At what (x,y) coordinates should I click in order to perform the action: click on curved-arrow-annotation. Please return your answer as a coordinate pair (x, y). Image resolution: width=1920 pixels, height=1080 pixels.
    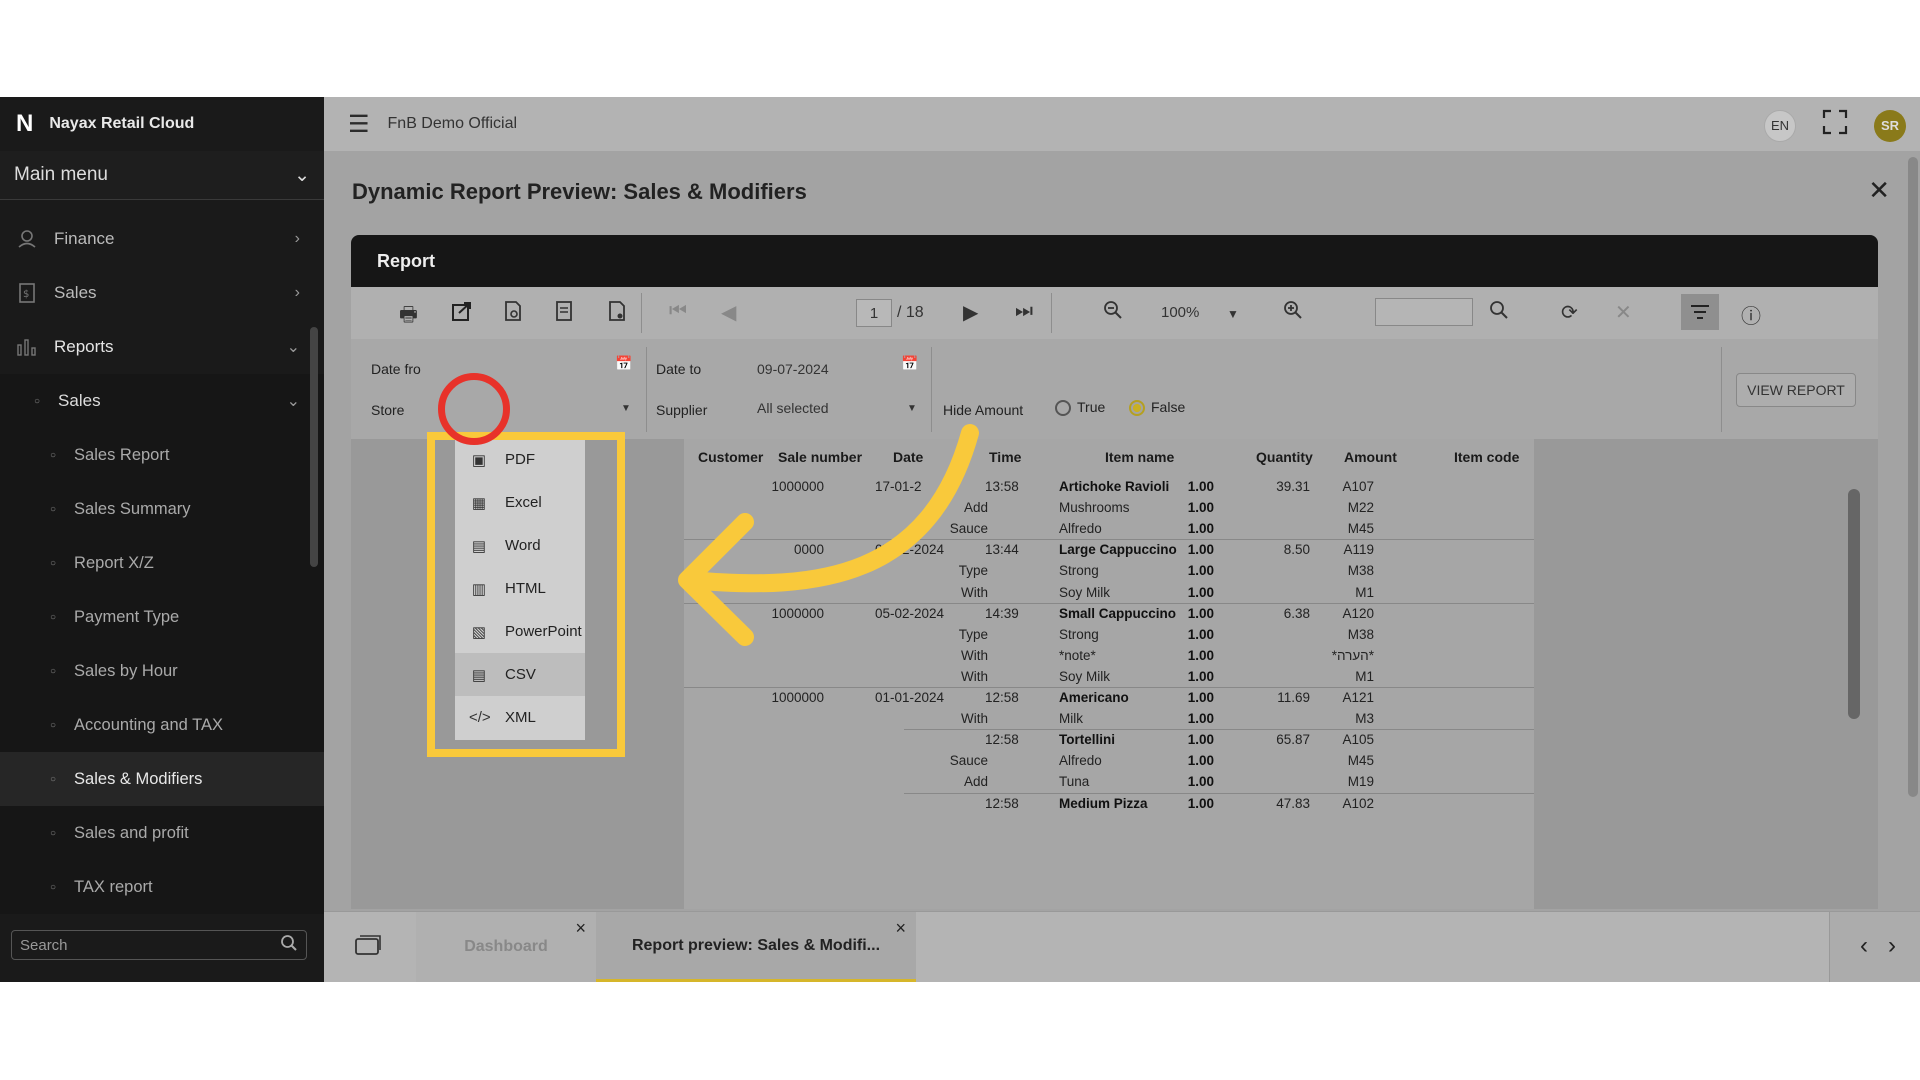
    Looking at the image, I should click on (828, 535).